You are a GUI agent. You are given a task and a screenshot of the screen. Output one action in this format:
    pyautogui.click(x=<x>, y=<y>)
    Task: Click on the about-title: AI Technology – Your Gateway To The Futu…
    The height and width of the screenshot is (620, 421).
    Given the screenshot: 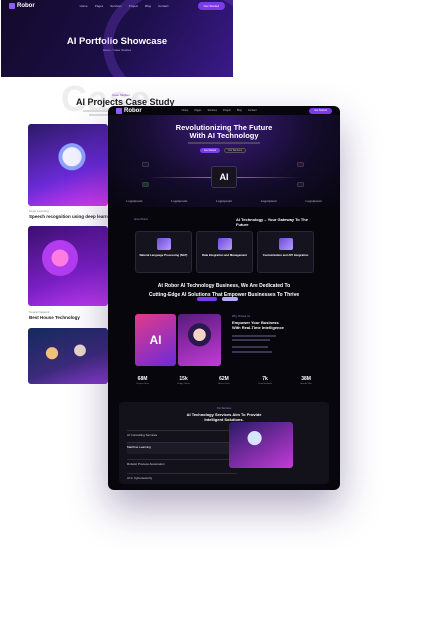 What is the action you would take?
    pyautogui.click(x=272, y=222)
    